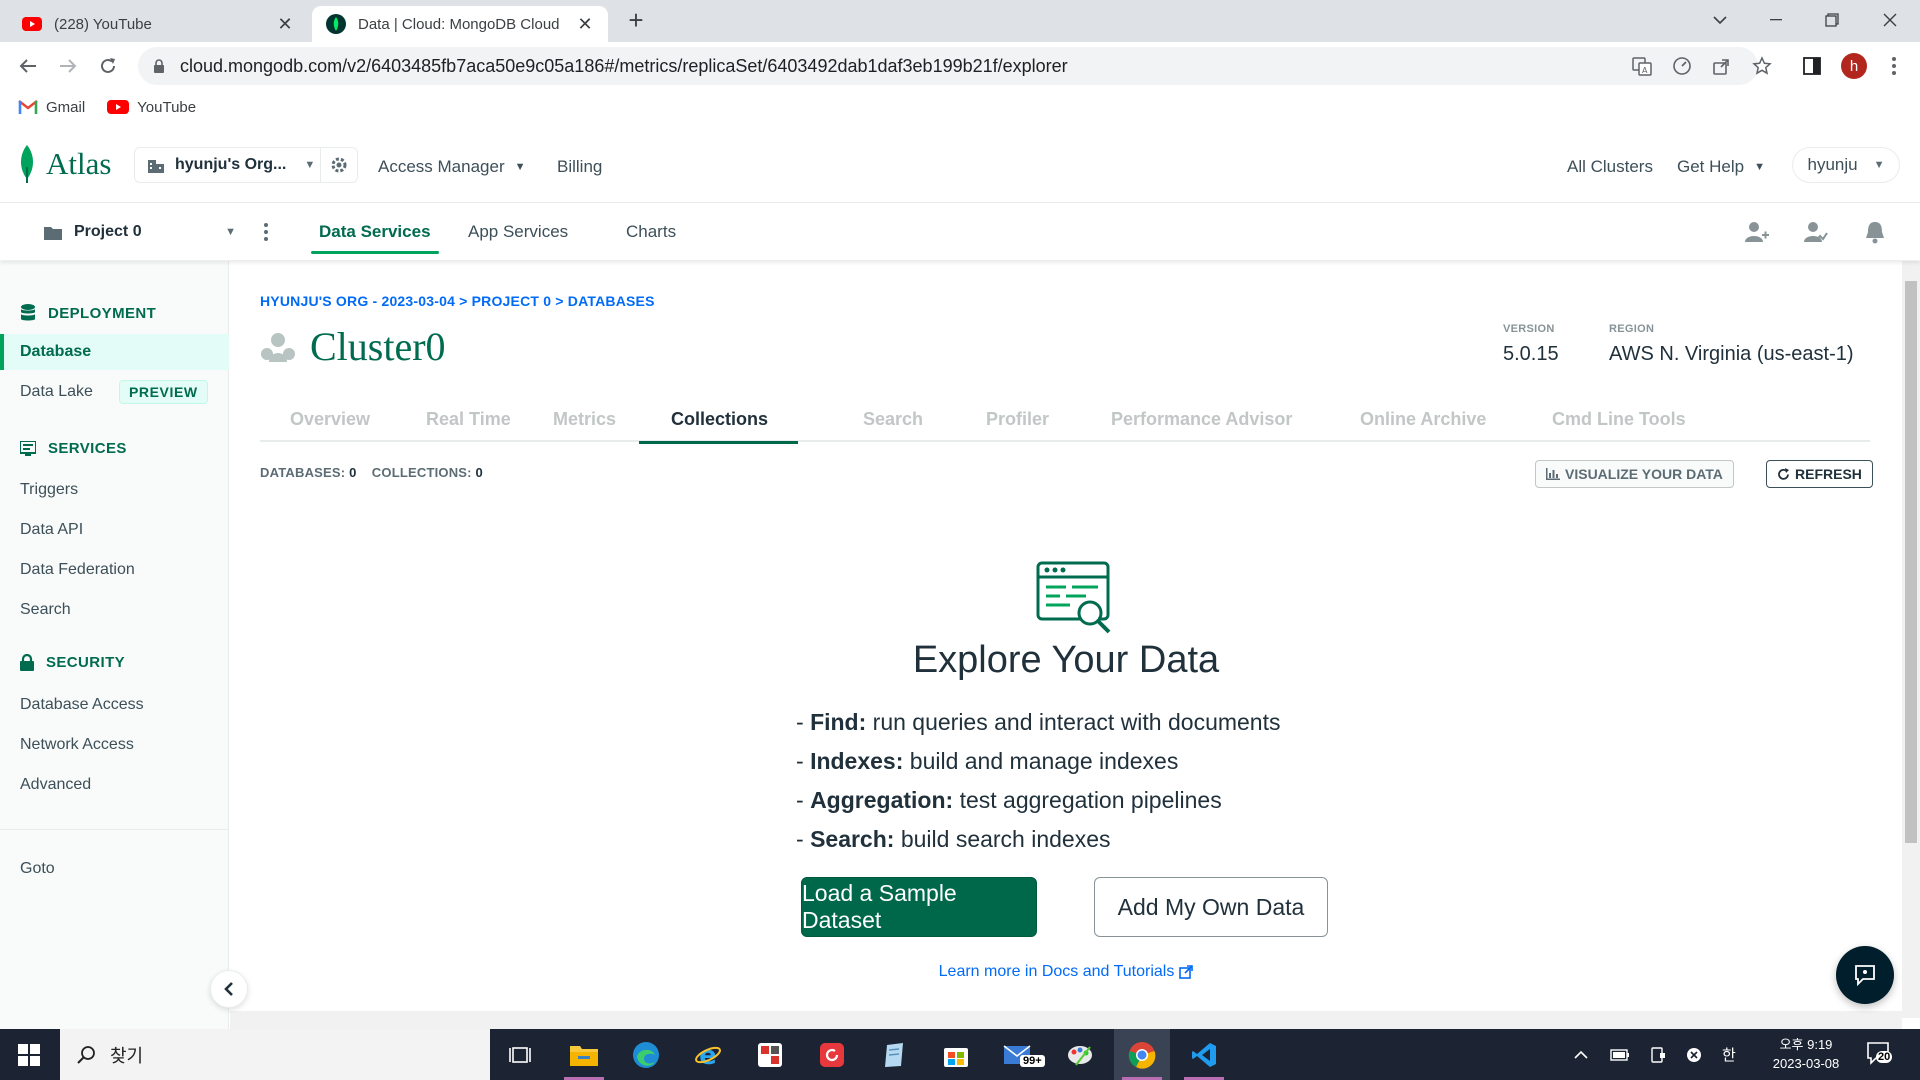 This screenshot has height=1080, width=1920. Describe the element at coordinates (108, 66) in the screenshot. I see `reload-icon` at that location.